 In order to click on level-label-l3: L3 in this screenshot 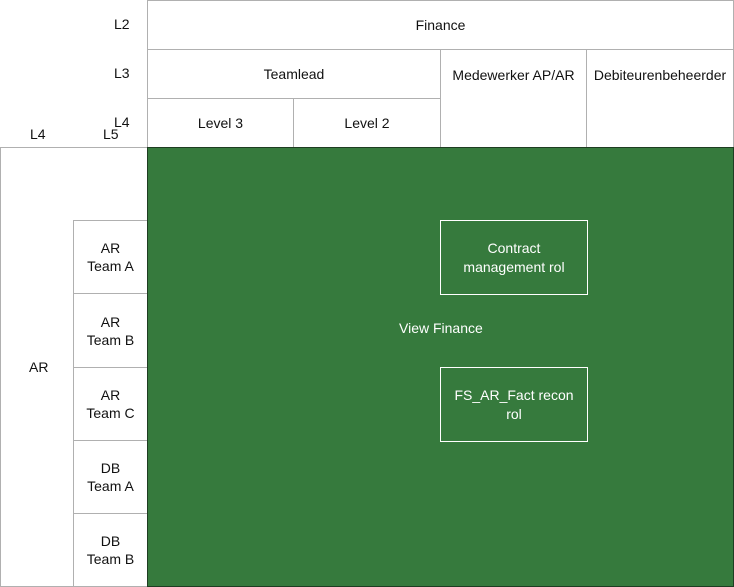, I will do `click(122, 73)`.